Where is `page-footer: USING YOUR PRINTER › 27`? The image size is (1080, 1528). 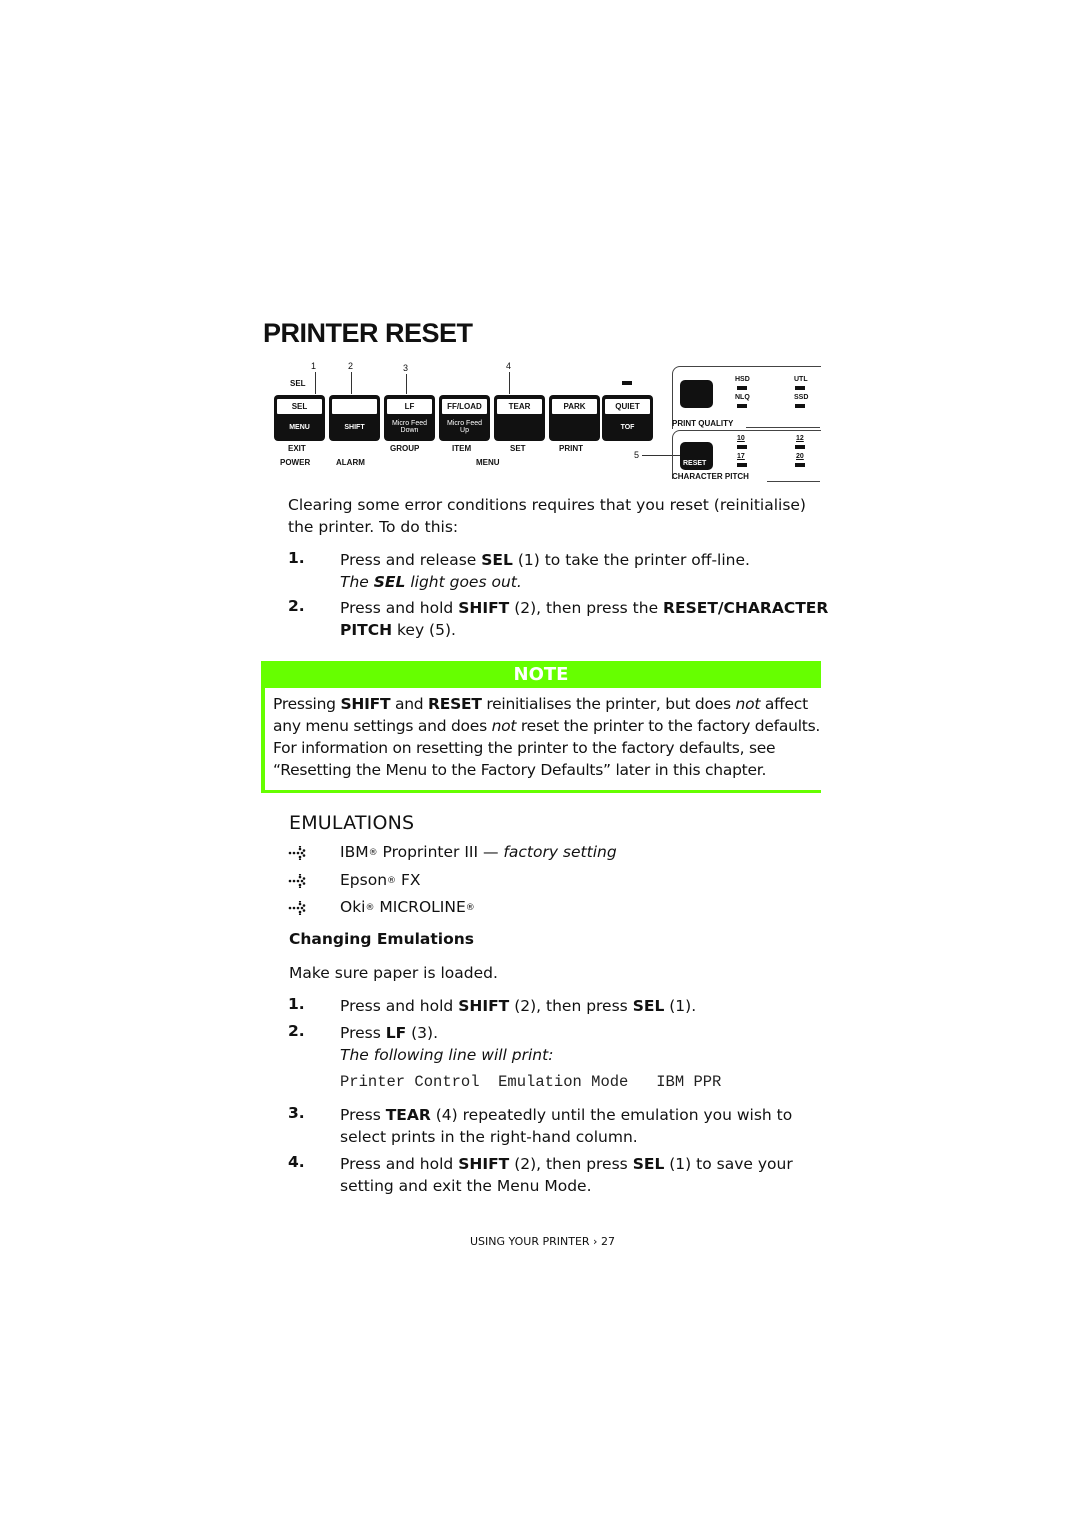 page-footer: USING YOUR PRINTER › 27 is located at coordinates (542, 1241).